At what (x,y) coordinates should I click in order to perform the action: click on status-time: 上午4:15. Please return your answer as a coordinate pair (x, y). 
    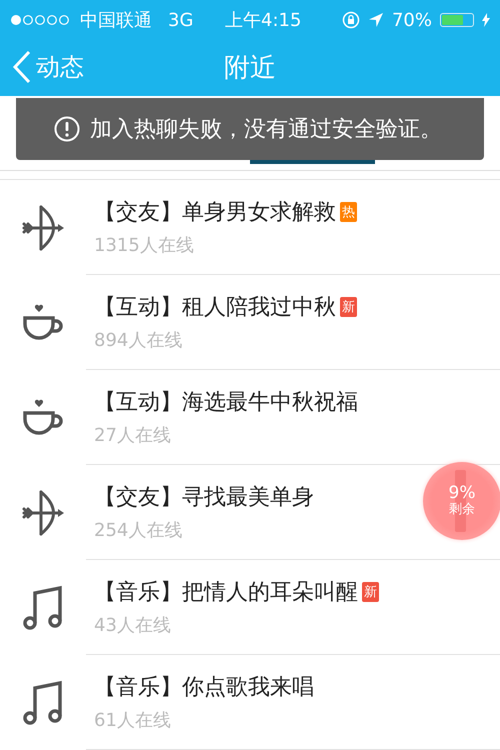
    Looking at the image, I should click on (263, 20).